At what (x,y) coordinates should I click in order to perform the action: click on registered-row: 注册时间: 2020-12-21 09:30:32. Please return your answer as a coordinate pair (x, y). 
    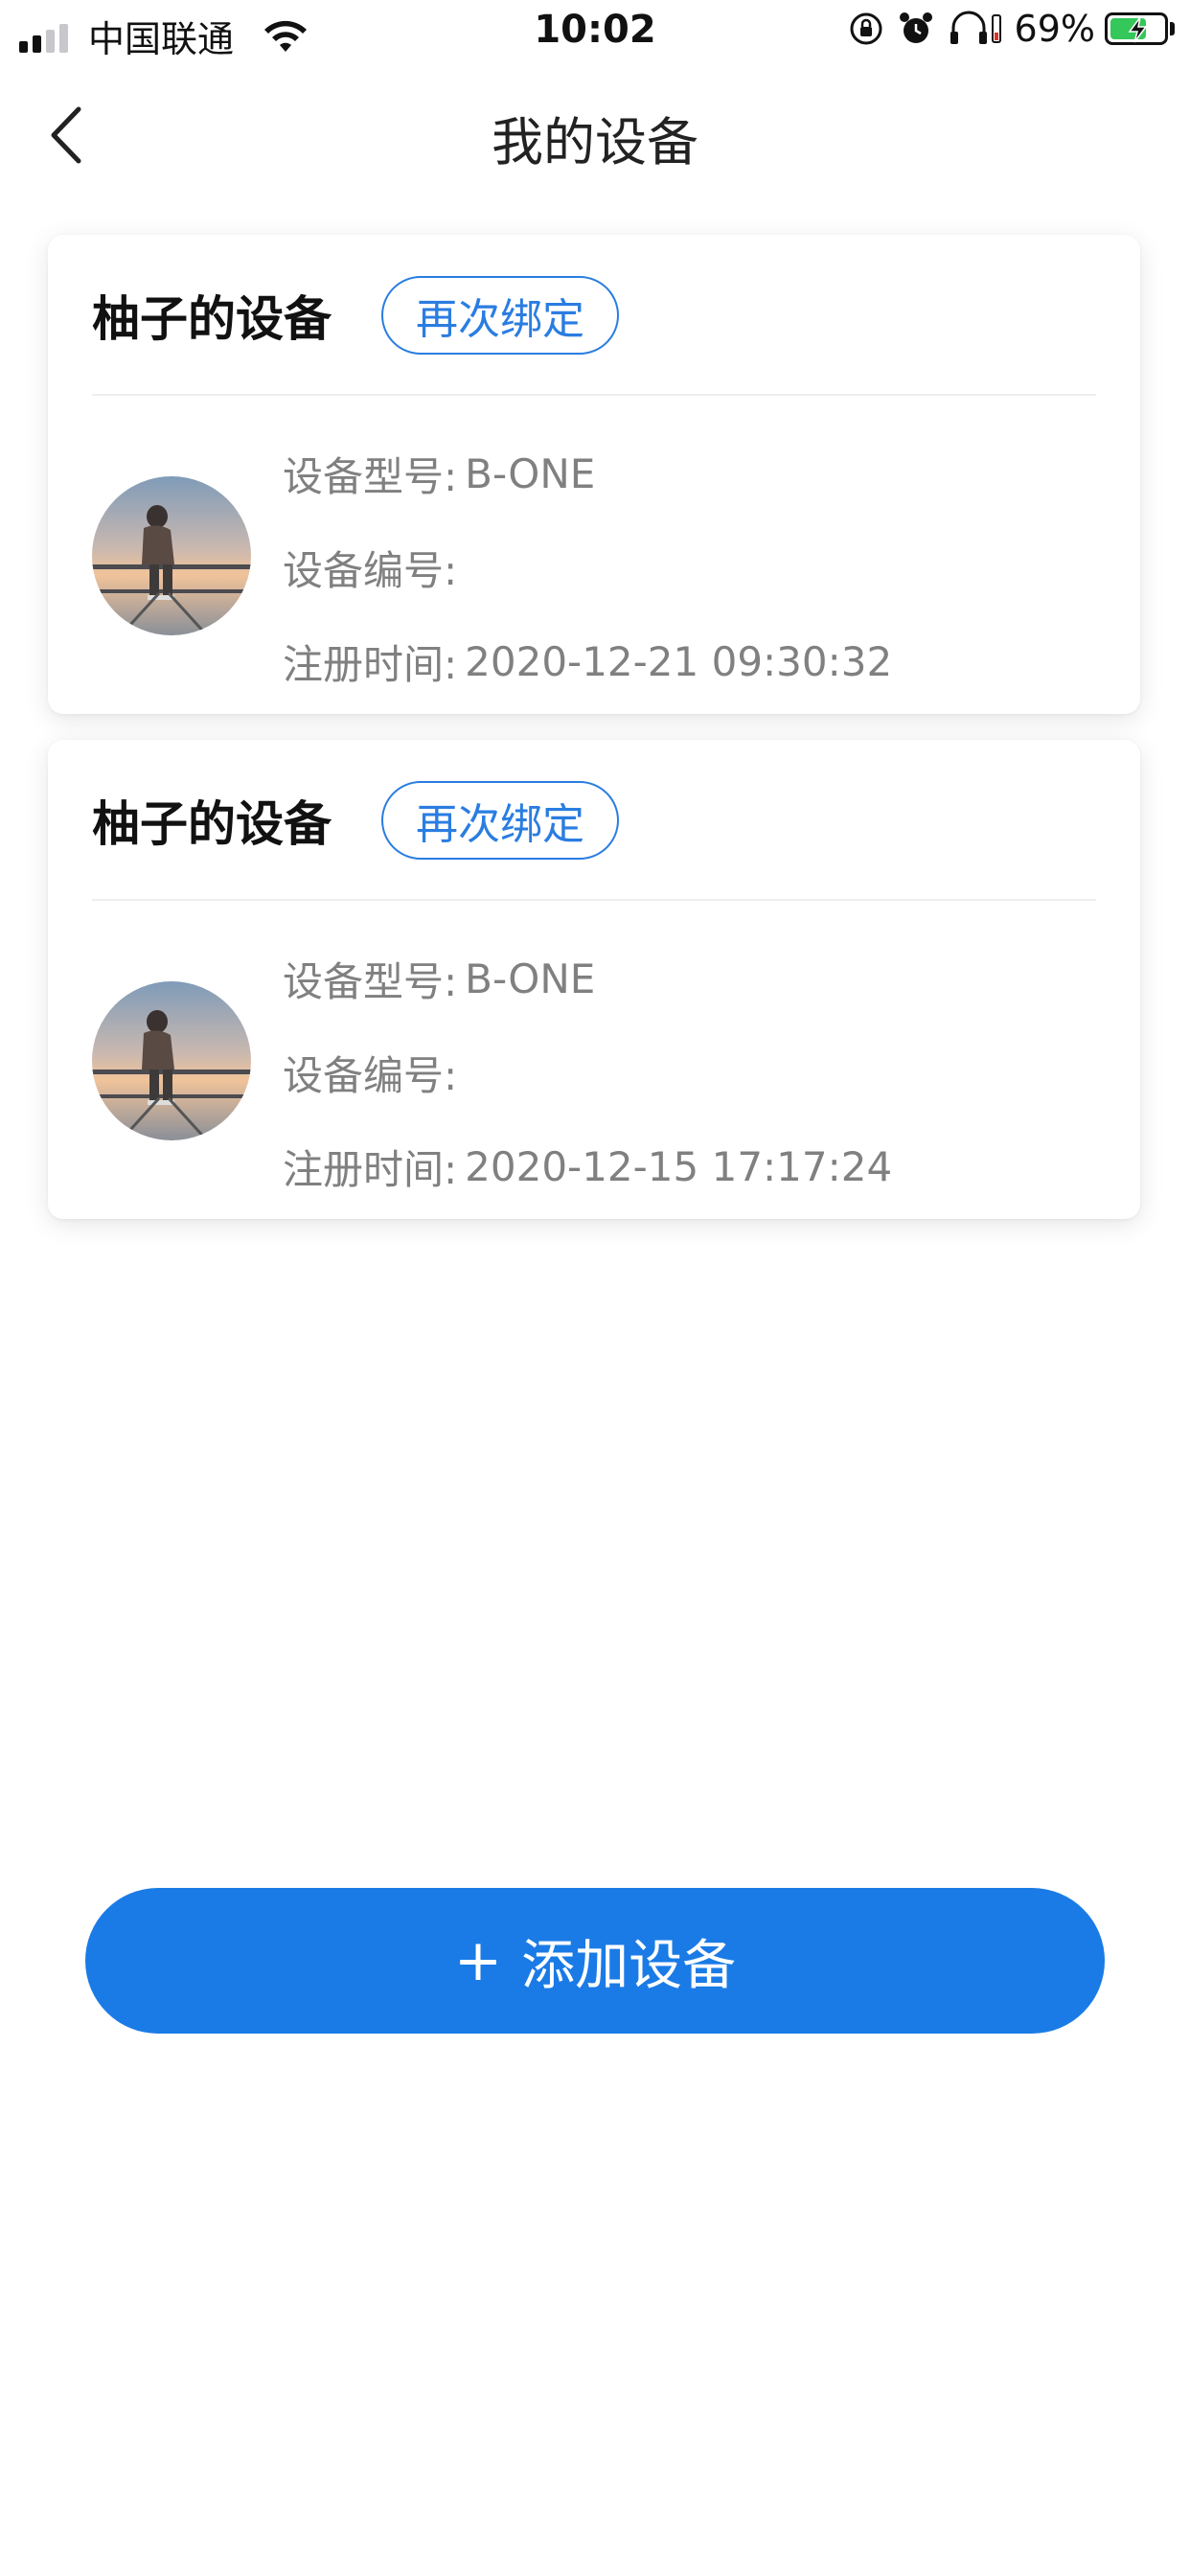
    Looking at the image, I should click on (588, 661).